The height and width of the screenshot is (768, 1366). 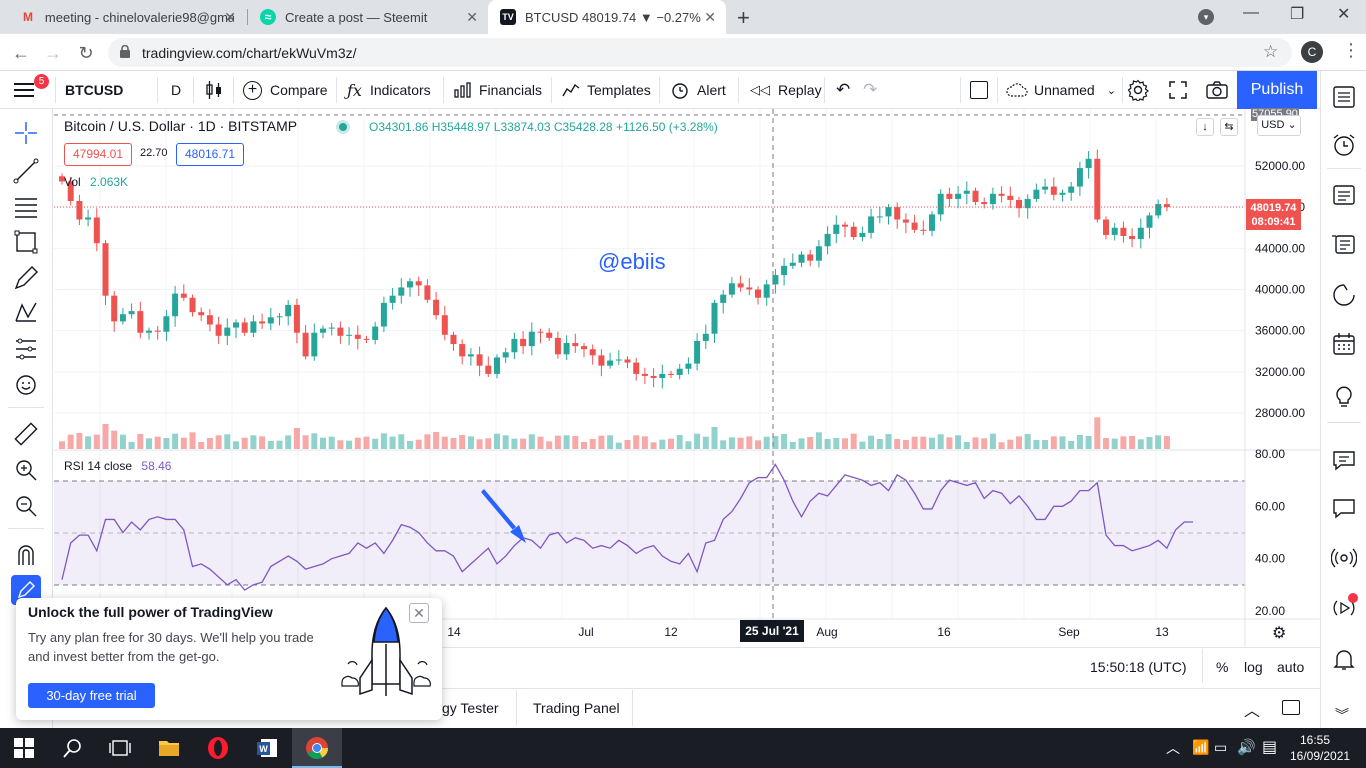 I want to click on bookmark-star-icon: ☆, so click(x=1270, y=52).